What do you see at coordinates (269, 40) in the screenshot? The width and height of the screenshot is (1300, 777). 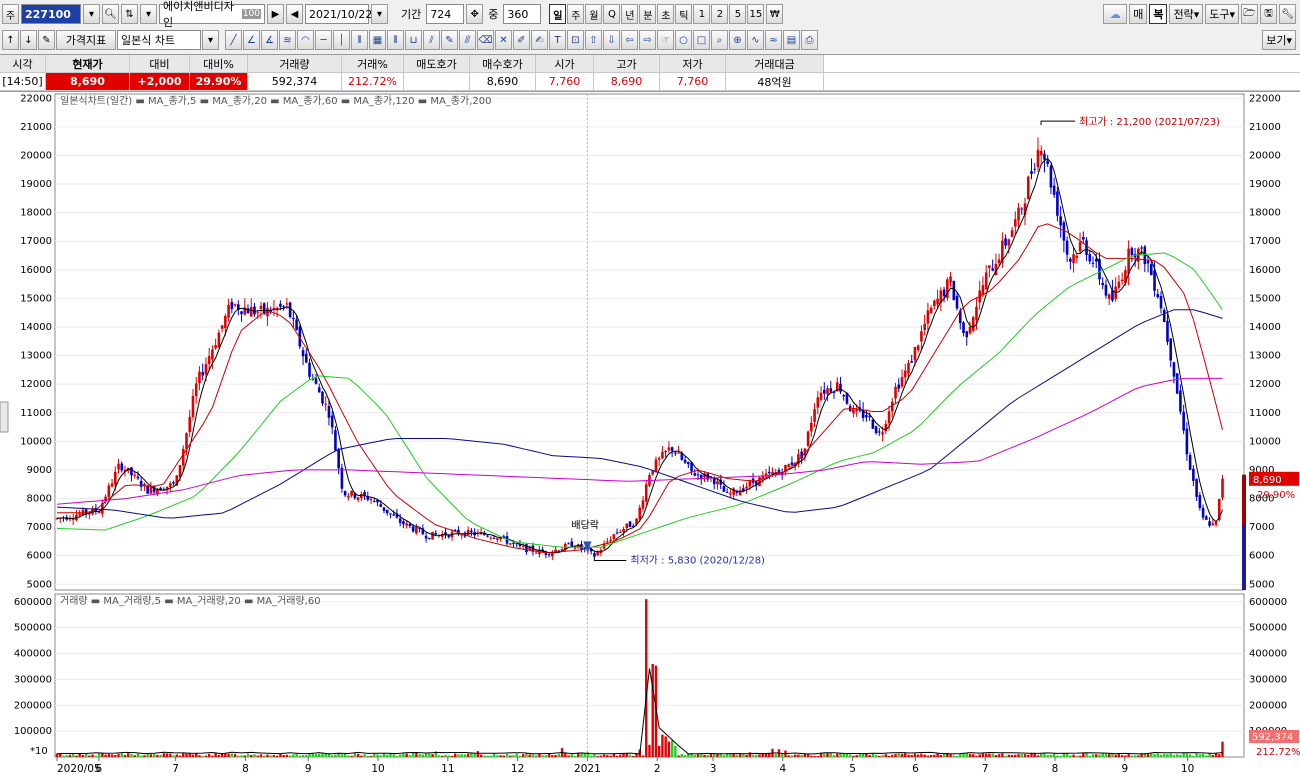 I see `angle2-tool-button: ∡` at bounding box center [269, 40].